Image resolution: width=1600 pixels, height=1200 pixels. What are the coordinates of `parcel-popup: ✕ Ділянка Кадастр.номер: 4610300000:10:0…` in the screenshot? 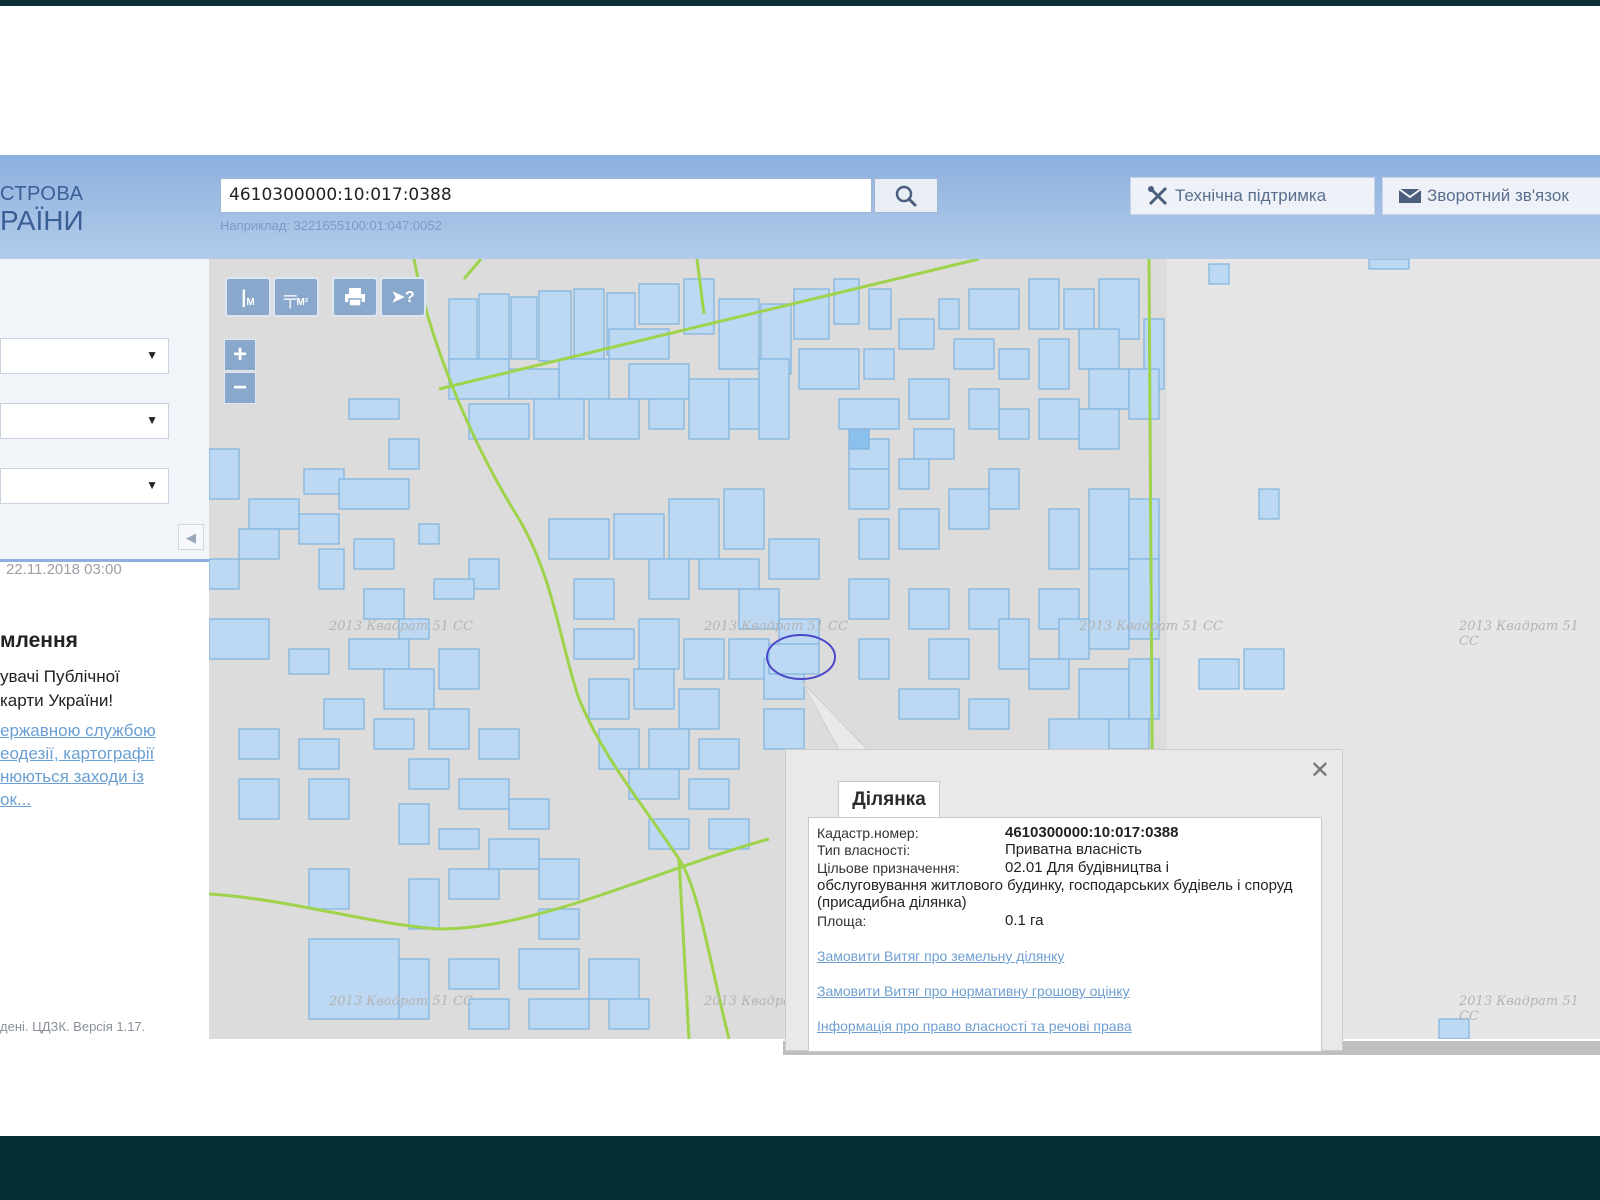 It's located at (1064, 900).